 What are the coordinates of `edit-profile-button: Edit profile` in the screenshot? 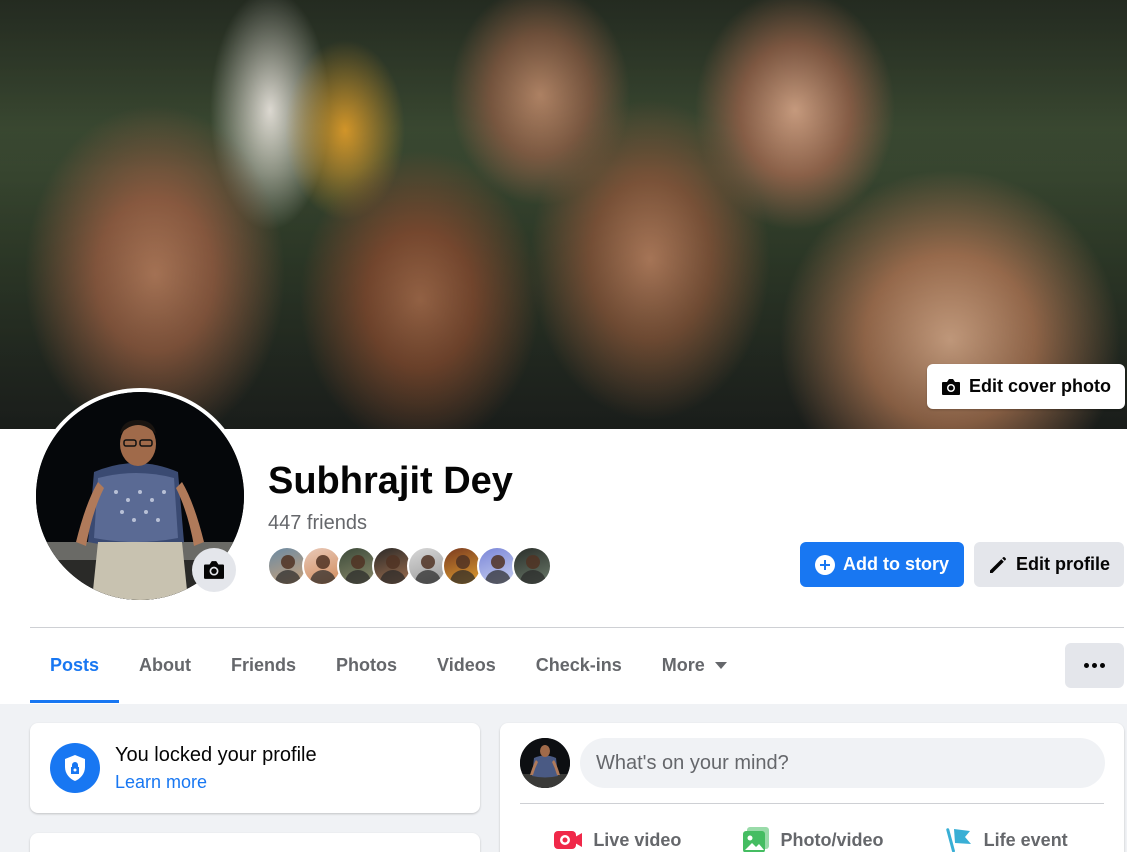 It's located at (1049, 564).